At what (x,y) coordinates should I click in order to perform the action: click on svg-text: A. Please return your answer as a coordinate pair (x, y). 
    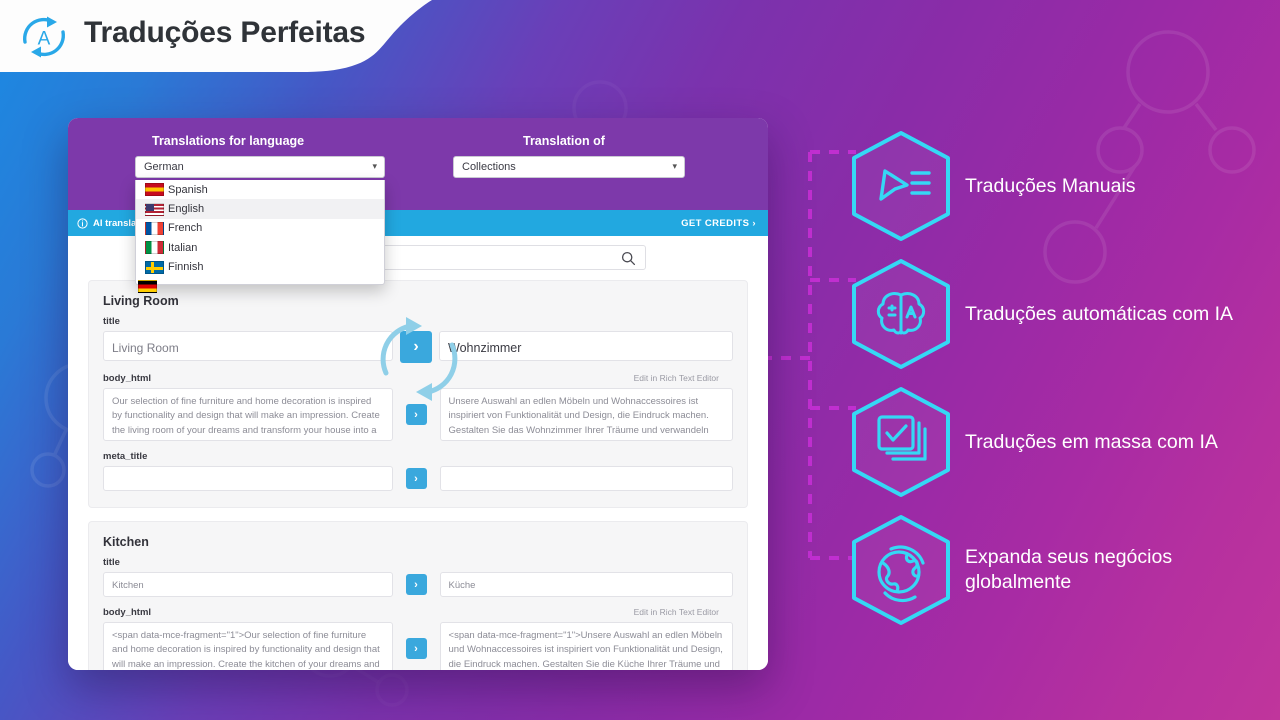
    Looking at the image, I should click on (44, 39).